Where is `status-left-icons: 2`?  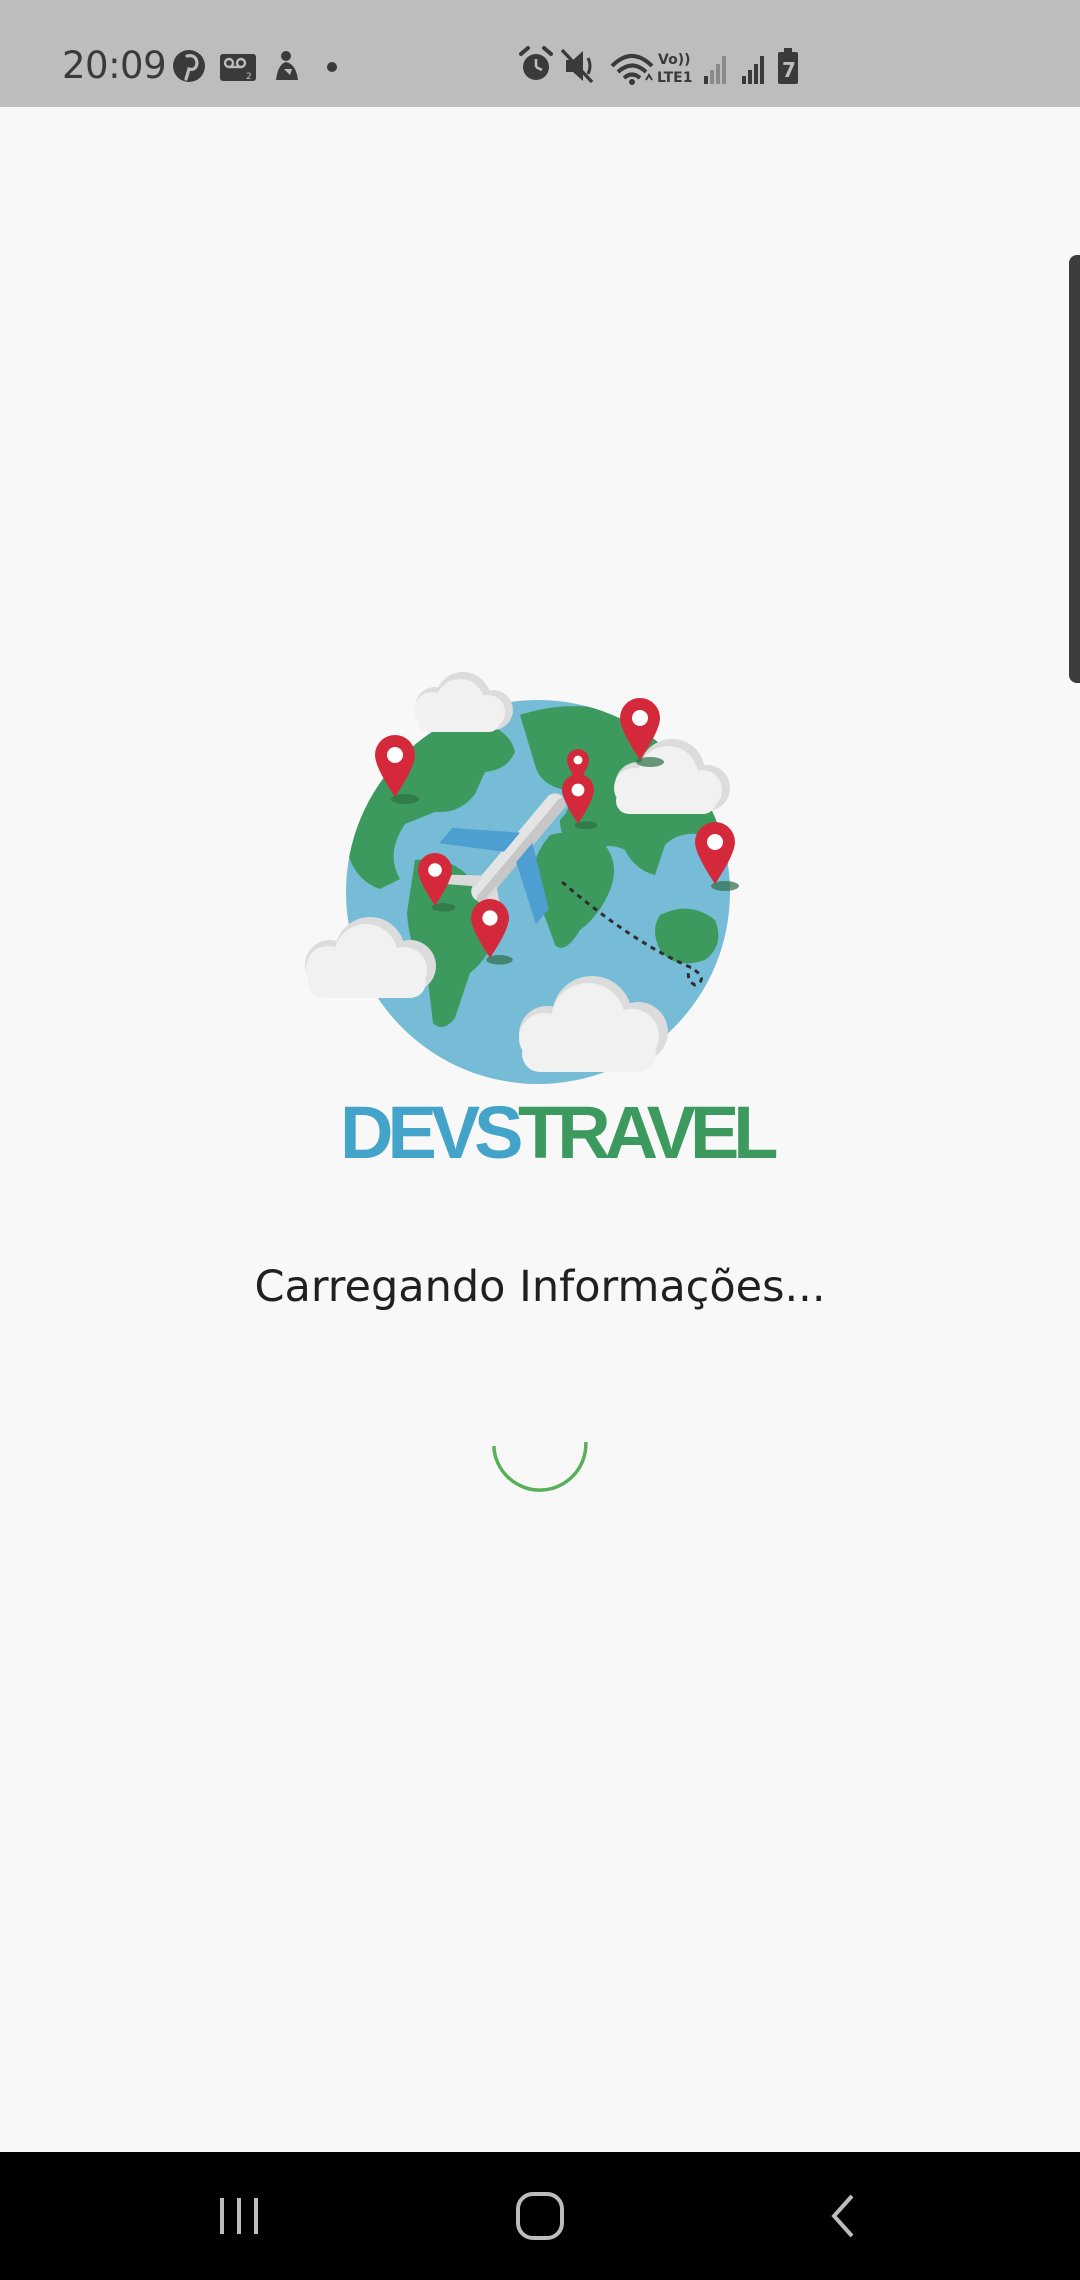
status-left-icons: 2 is located at coordinates (255, 66).